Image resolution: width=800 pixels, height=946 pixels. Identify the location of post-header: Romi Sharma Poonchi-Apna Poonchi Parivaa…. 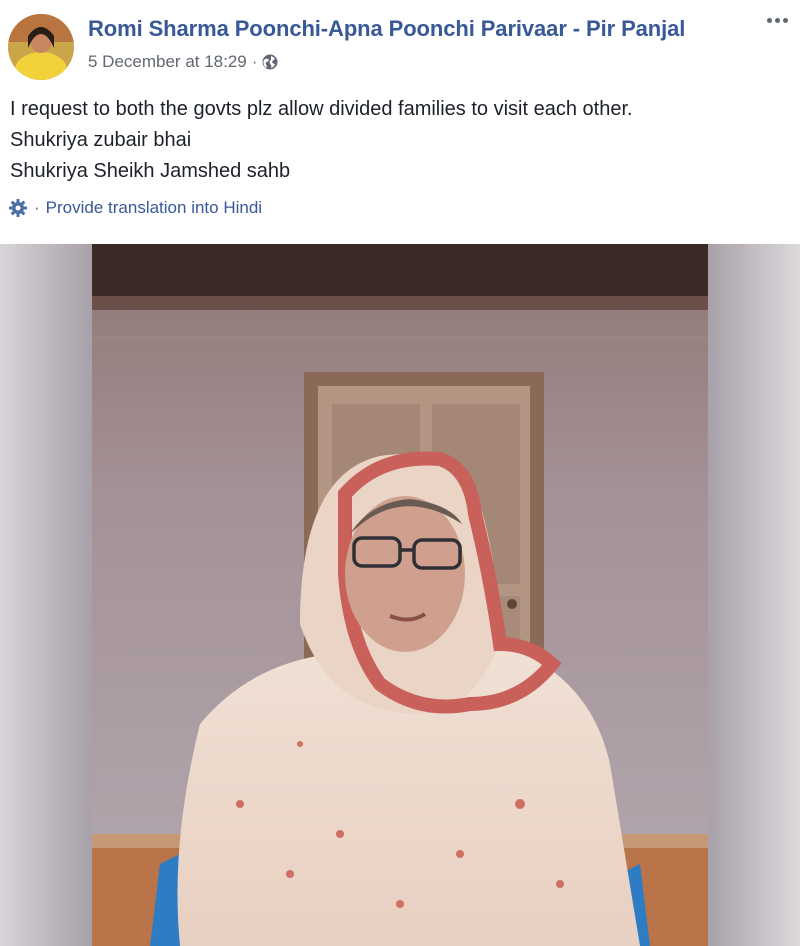
(400, 45).